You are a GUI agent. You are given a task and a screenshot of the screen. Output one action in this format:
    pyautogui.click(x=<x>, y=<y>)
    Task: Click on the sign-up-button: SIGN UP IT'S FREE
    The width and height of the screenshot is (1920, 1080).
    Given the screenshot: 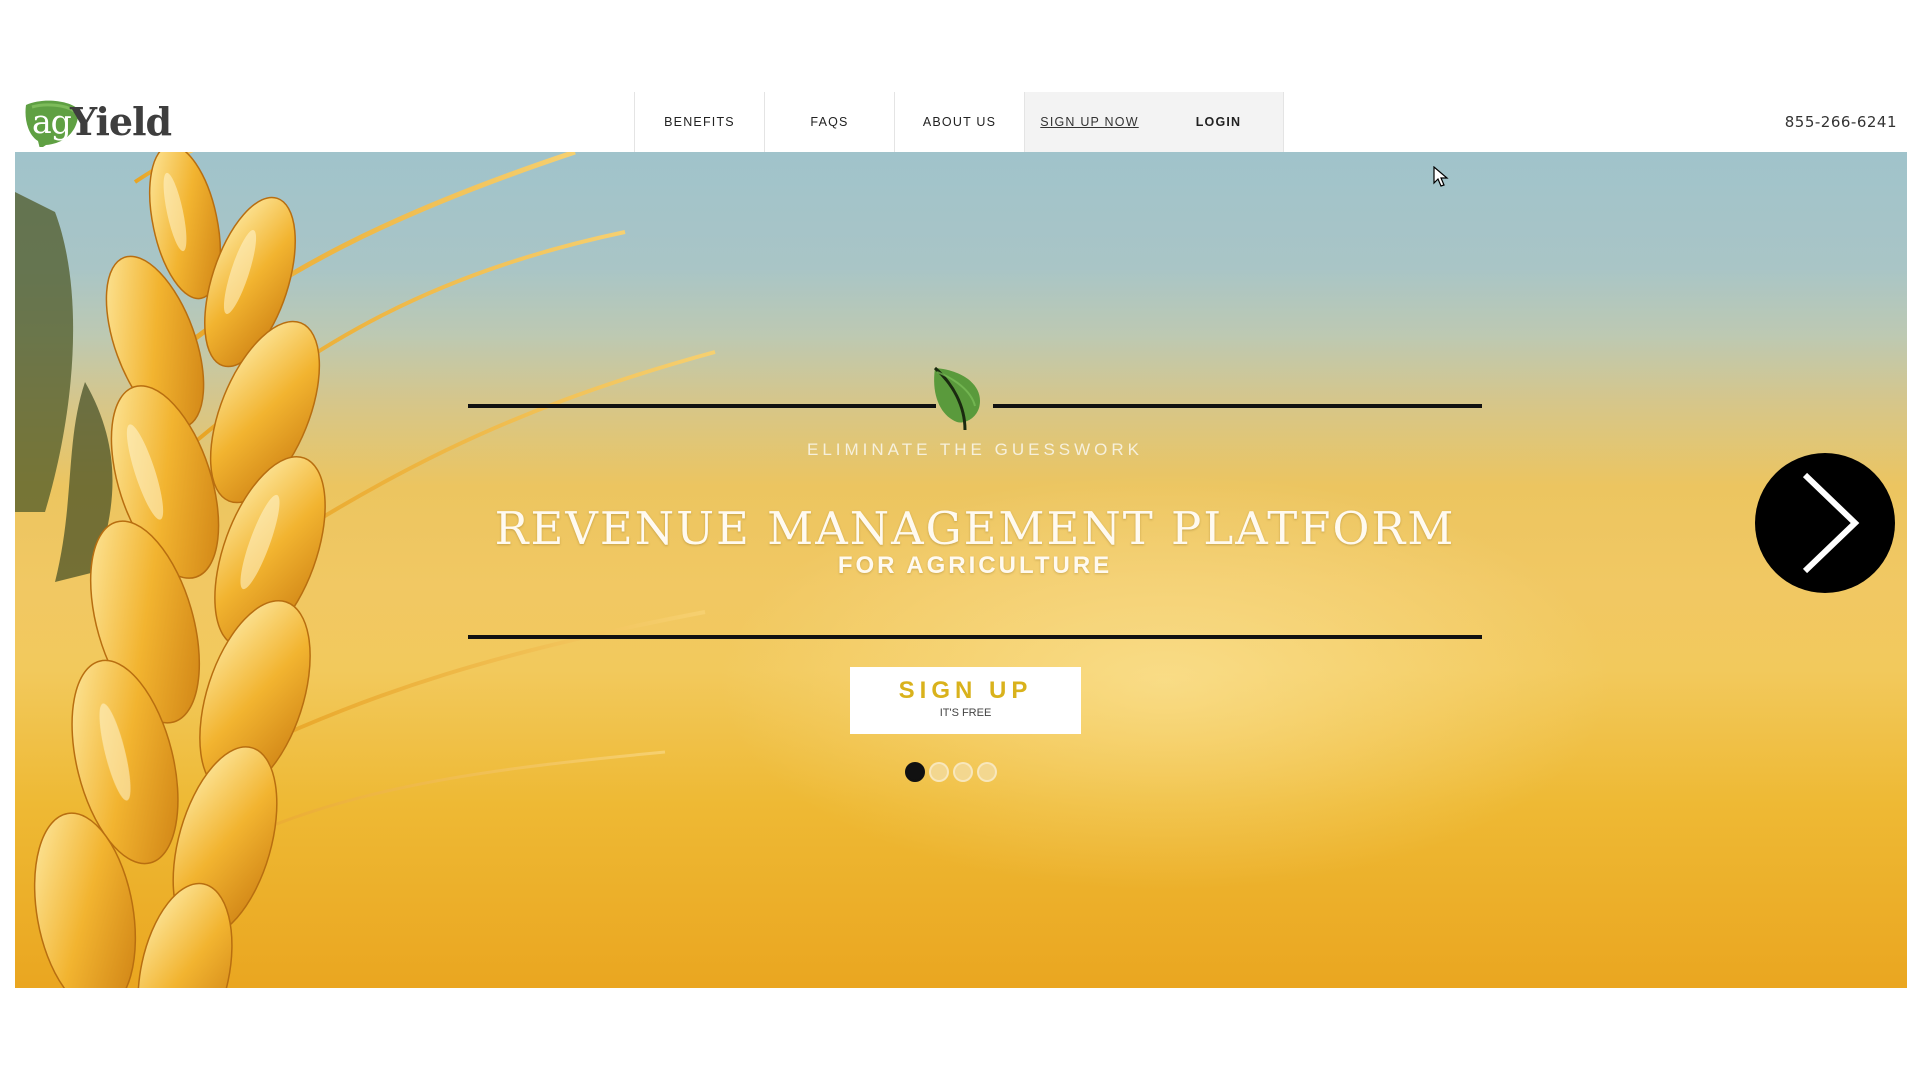 What is the action you would take?
    pyautogui.click(x=965, y=700)
    